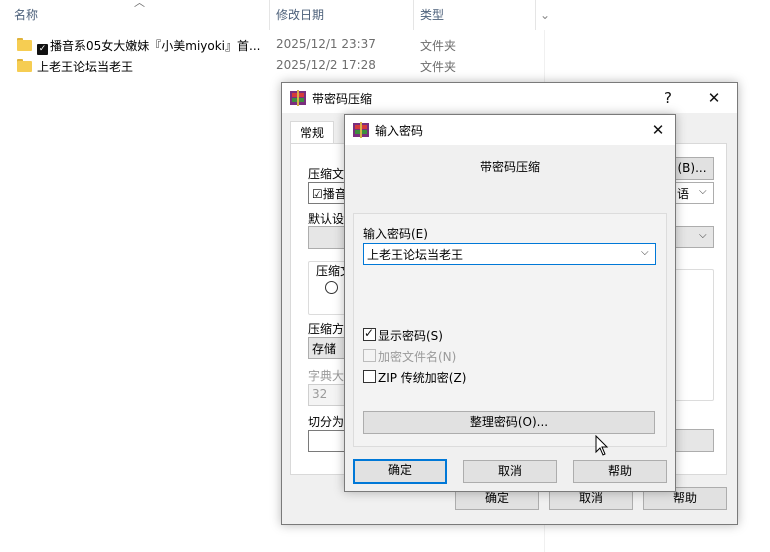 This screenshot has height=552, width=770. What do you see at coordinates (395, 234) in the screenshot?
I see `password-label: 输入密码(E)` at bounding box center [395, 234].